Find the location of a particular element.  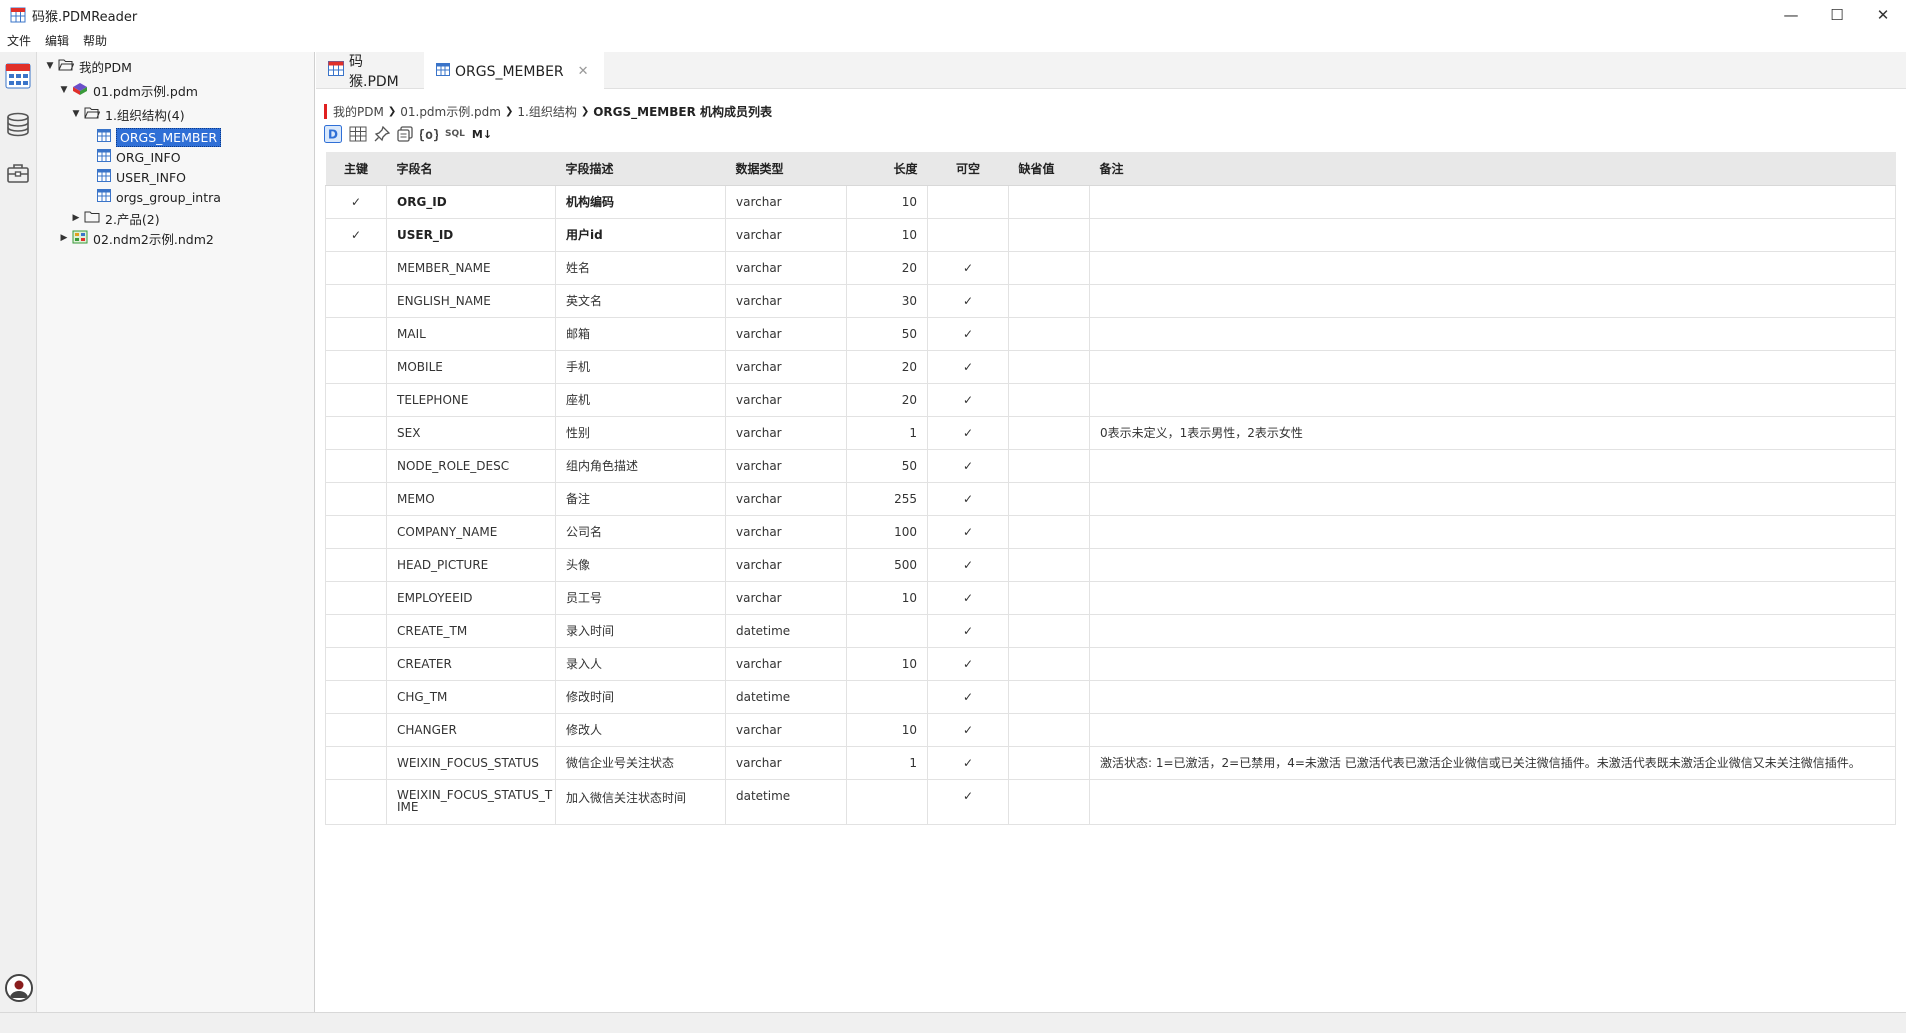

breadcrumb-item: 01.pdm示例.pdm is located at coordinates (450, 111).